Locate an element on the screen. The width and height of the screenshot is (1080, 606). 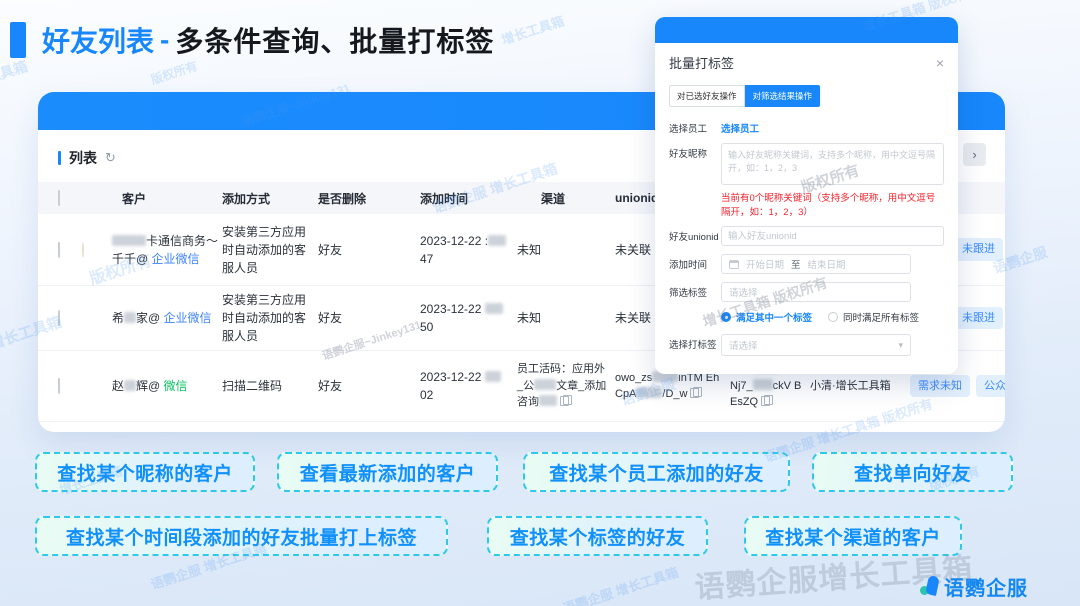
tag-badge: 公众号 is located at coordinates (990, 386).